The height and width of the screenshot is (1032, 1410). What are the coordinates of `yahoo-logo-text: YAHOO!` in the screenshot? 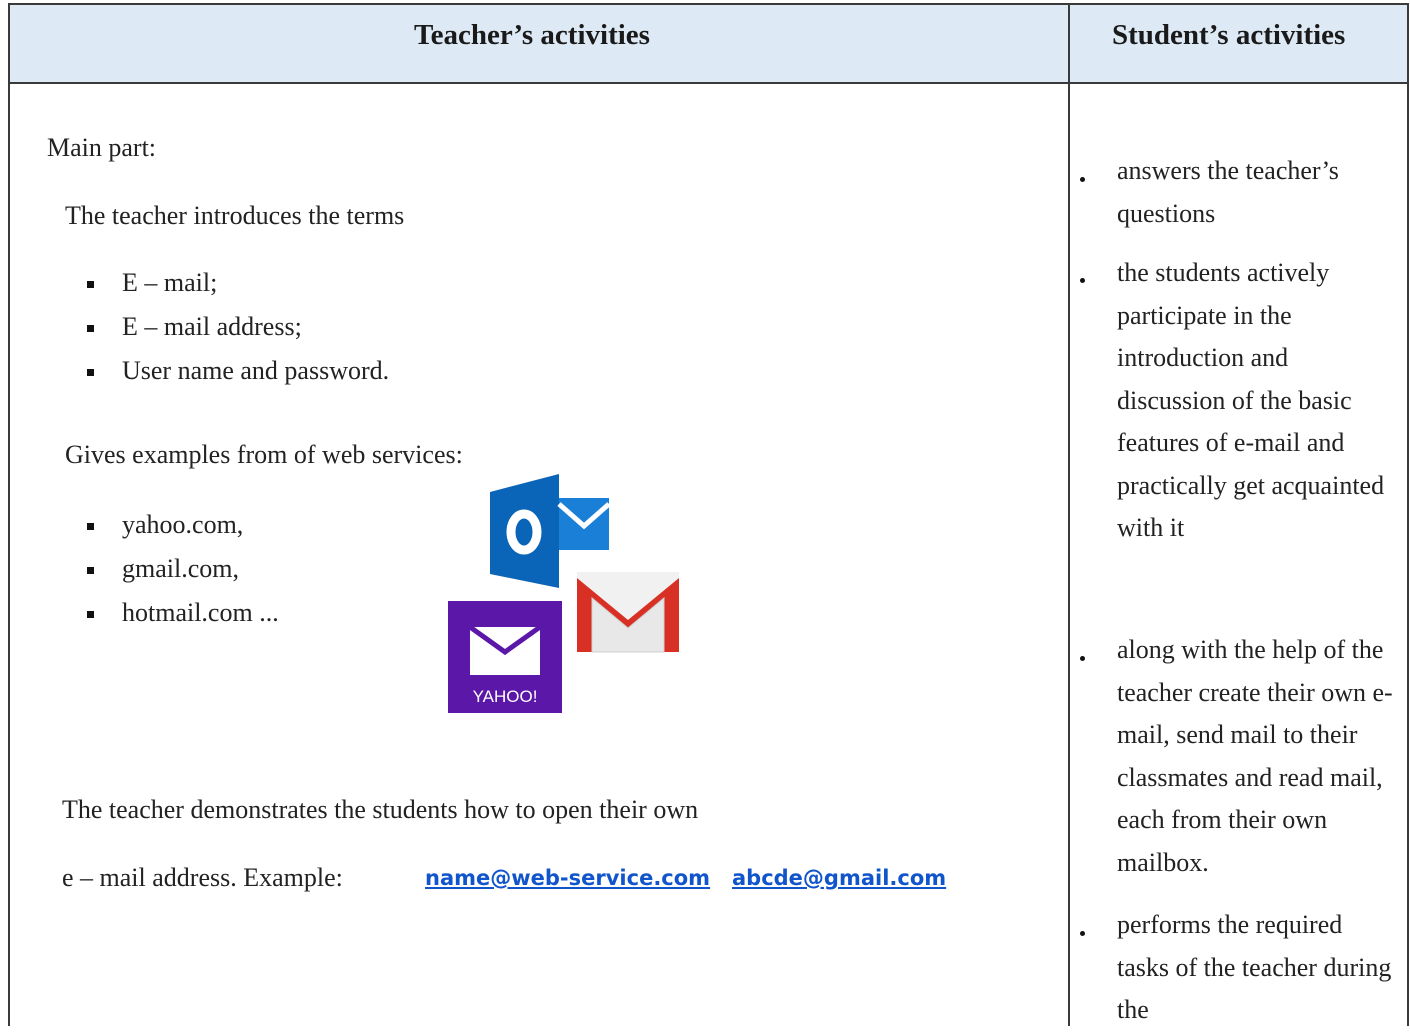 It's located at (505, 696).